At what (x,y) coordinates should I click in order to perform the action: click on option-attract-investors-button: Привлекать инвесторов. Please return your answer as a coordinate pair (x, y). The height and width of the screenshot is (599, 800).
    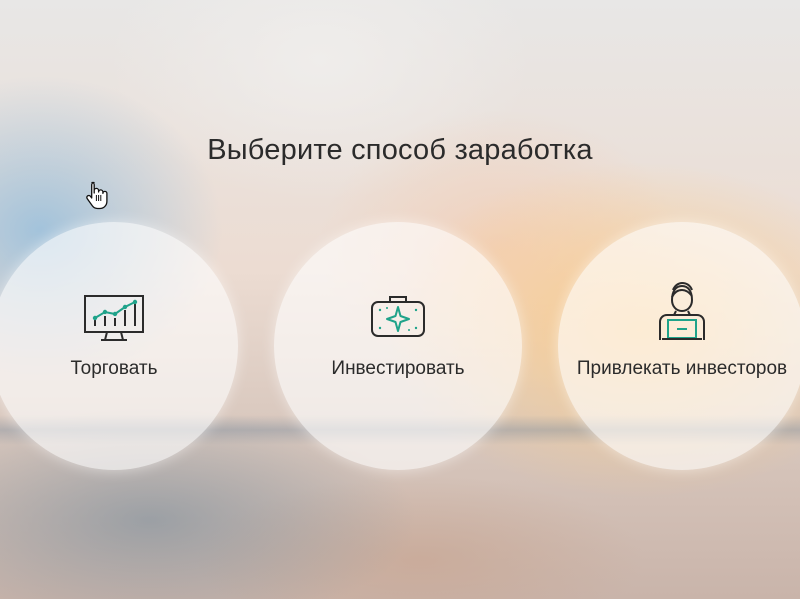
    Looking at the image, I should click on (679, 346).